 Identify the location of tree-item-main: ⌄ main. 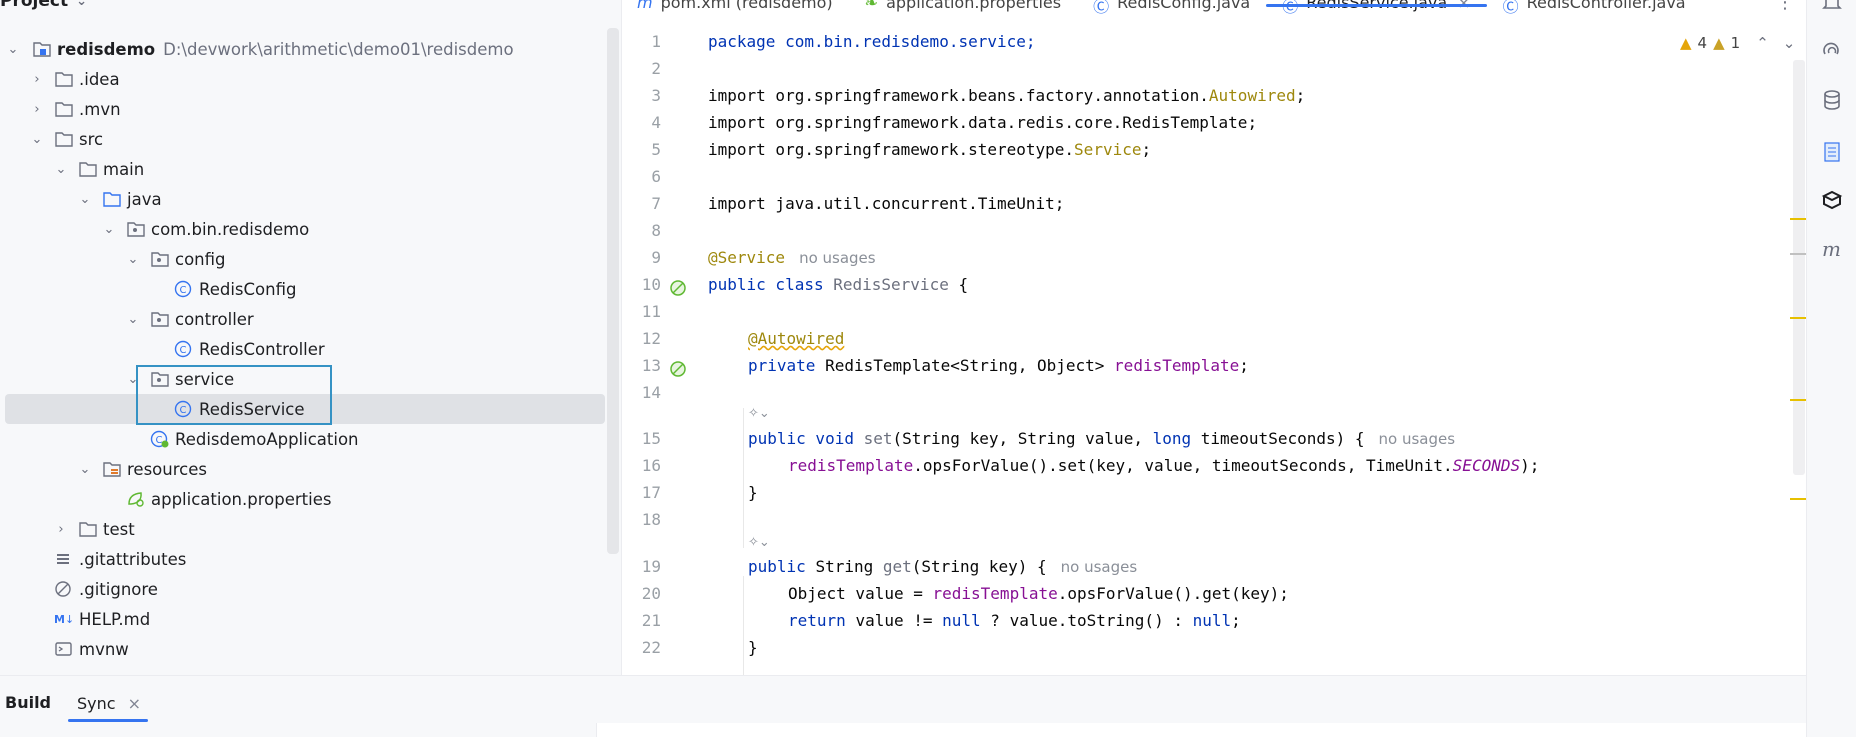
(303, 169).